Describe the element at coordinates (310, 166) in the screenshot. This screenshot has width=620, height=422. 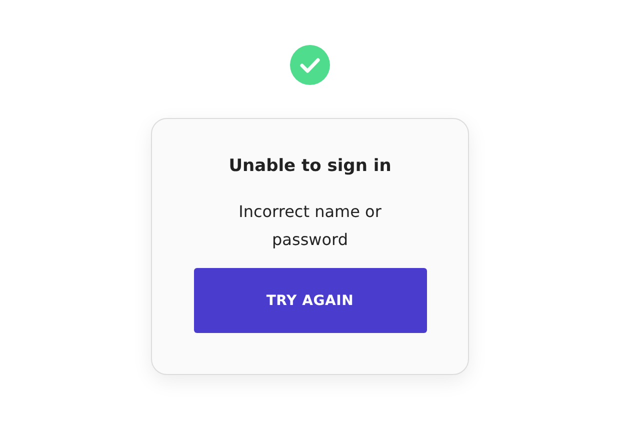
I see `dialog-title: Unable to sign in` at that location.